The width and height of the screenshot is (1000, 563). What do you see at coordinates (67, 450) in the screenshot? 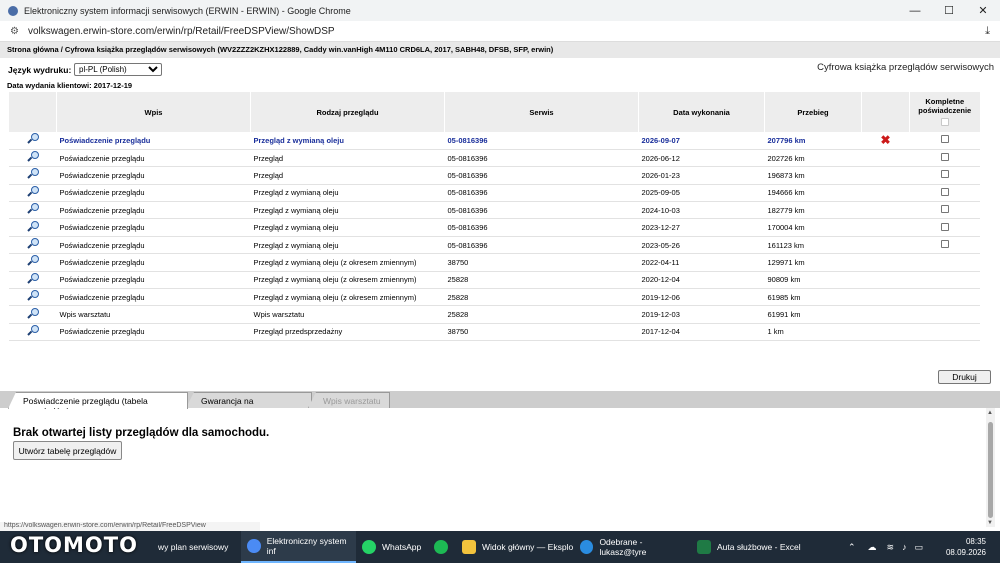
I see `create-table-button: Utwórz tabelę przeglądów` at bounding box center [67, 450].